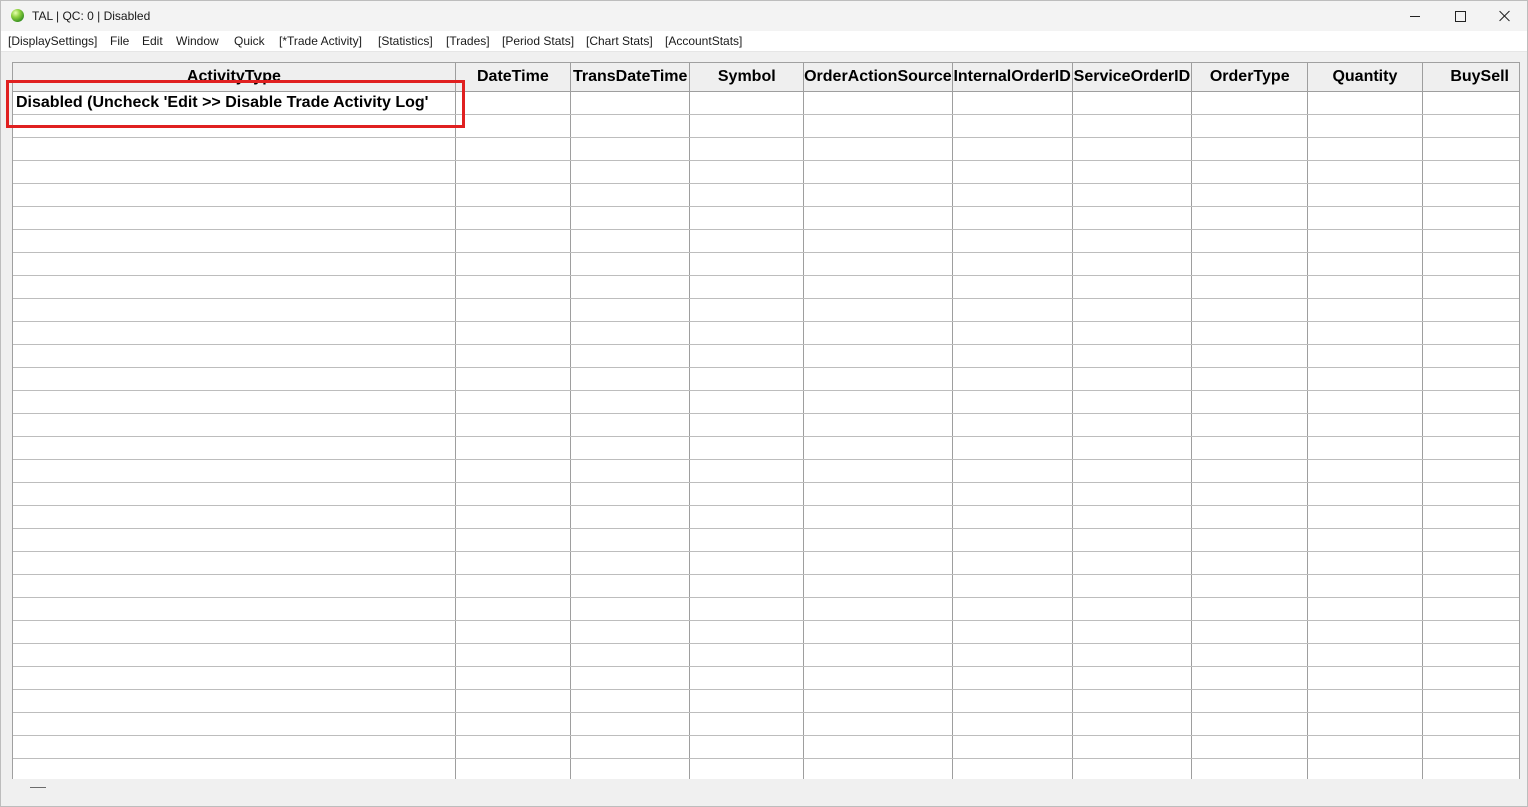 Image resolution: width=1528 pixels, height=807 pixels. What do you see at coordinates (538, 41) in the screenshot?
I see `menu-period-stats: [Period Stats]` at bounding box center [538, 41].